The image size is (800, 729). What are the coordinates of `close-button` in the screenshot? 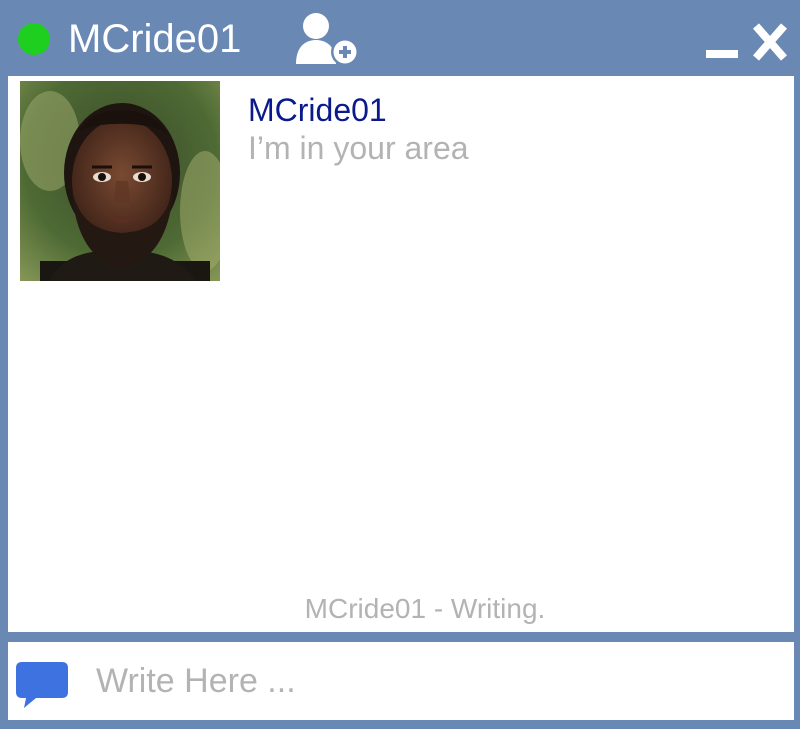 It's located at (770, 39).